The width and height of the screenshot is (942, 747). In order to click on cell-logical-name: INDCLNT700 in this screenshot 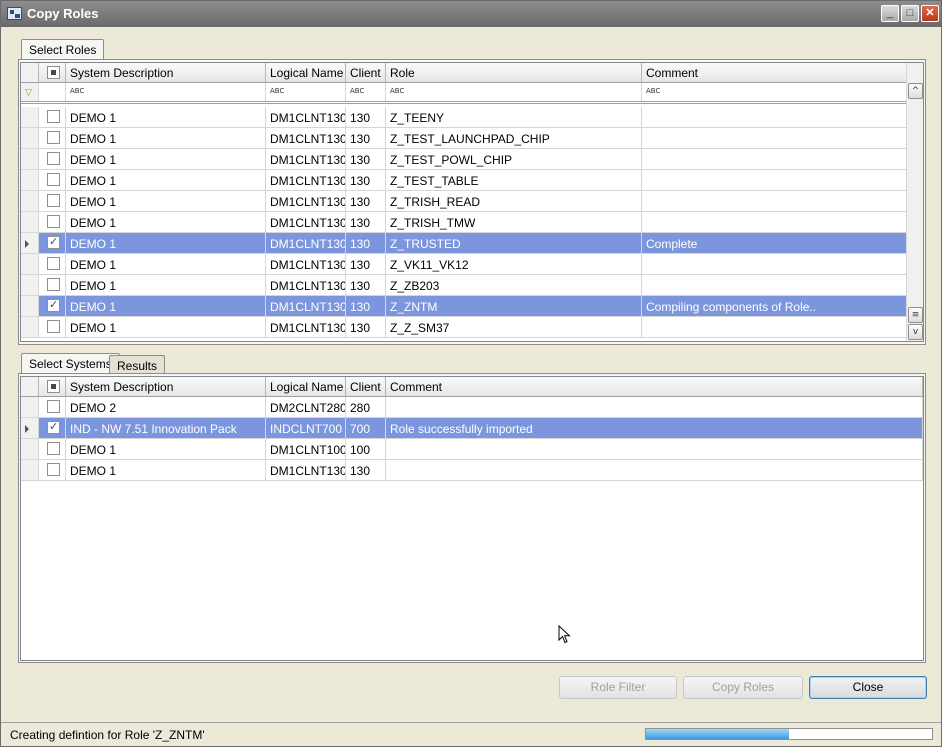, I will do `click(306, 428)`.